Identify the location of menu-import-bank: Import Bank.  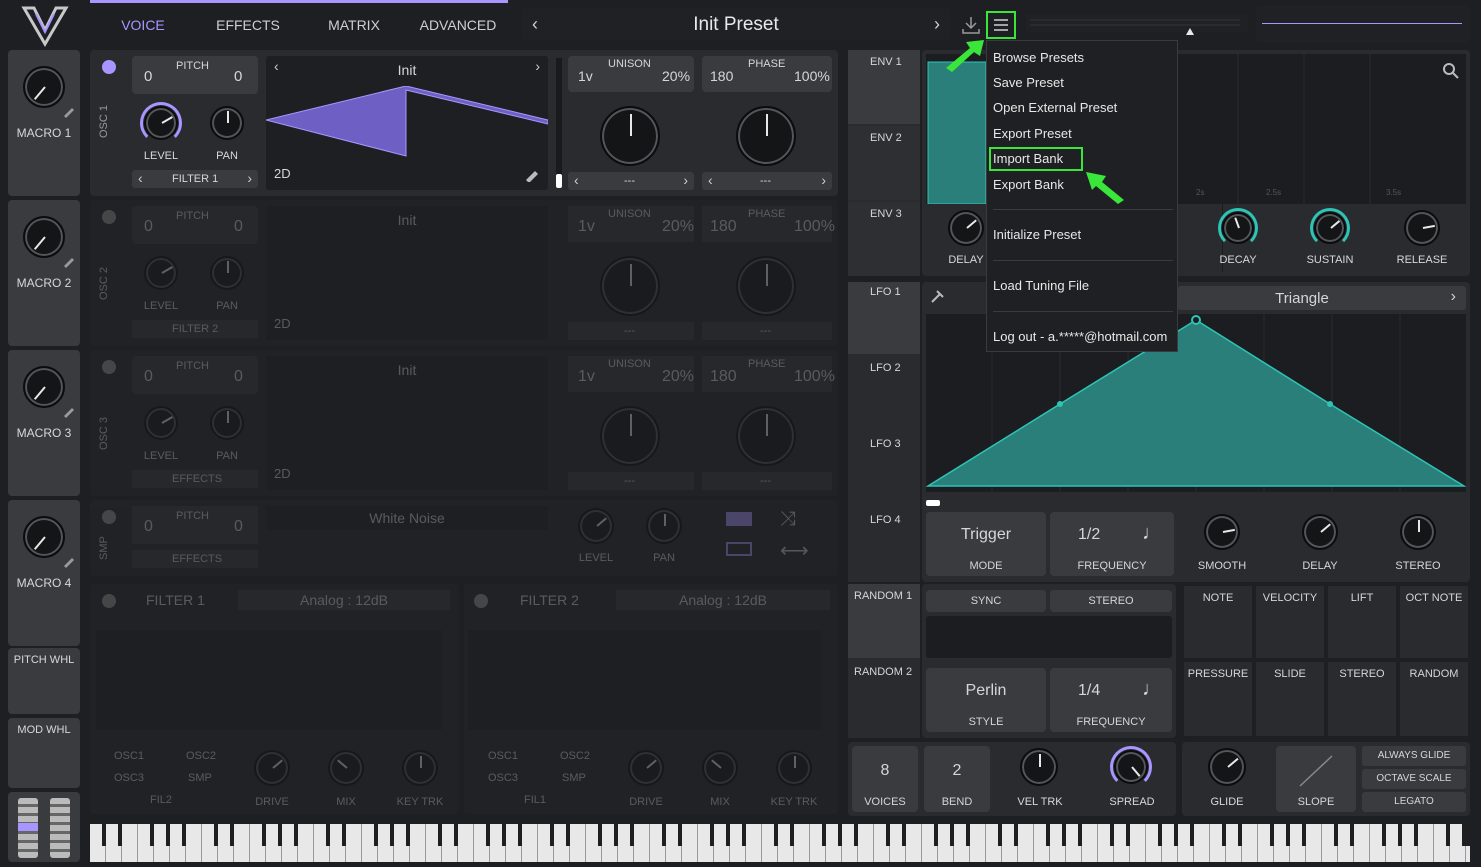
(1028, 158).